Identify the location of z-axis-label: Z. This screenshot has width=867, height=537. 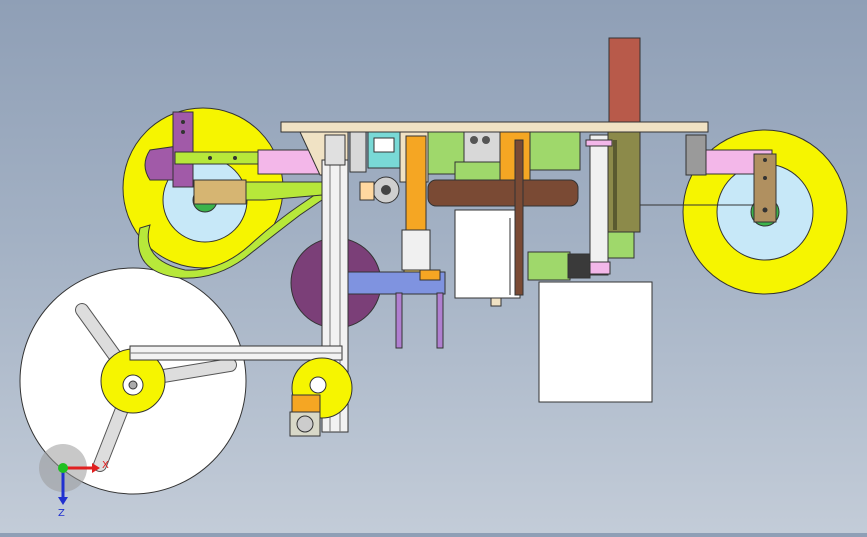
(61, 513).